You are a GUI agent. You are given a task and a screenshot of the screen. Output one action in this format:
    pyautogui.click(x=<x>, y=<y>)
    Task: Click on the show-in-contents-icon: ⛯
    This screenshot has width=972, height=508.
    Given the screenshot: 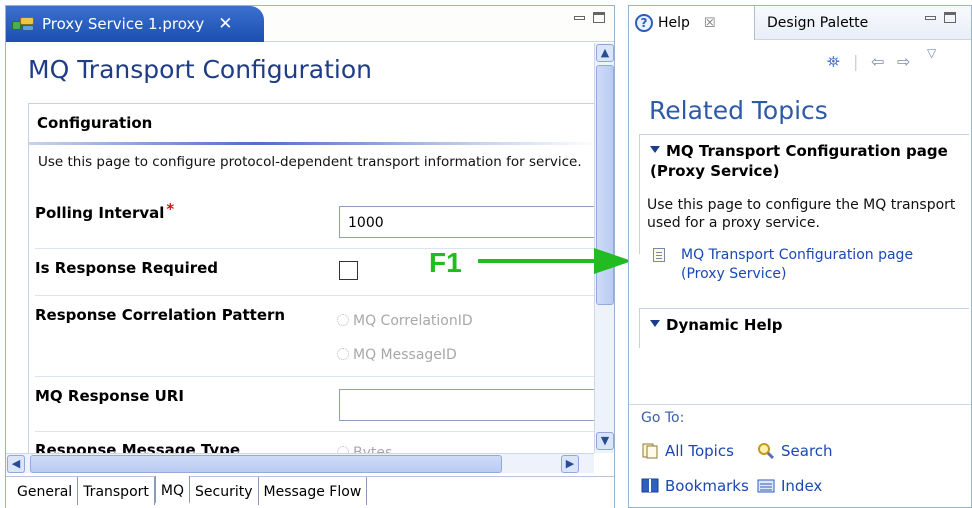 What is the action you would take?
    pyautogui.click(x=833, y=62)
    